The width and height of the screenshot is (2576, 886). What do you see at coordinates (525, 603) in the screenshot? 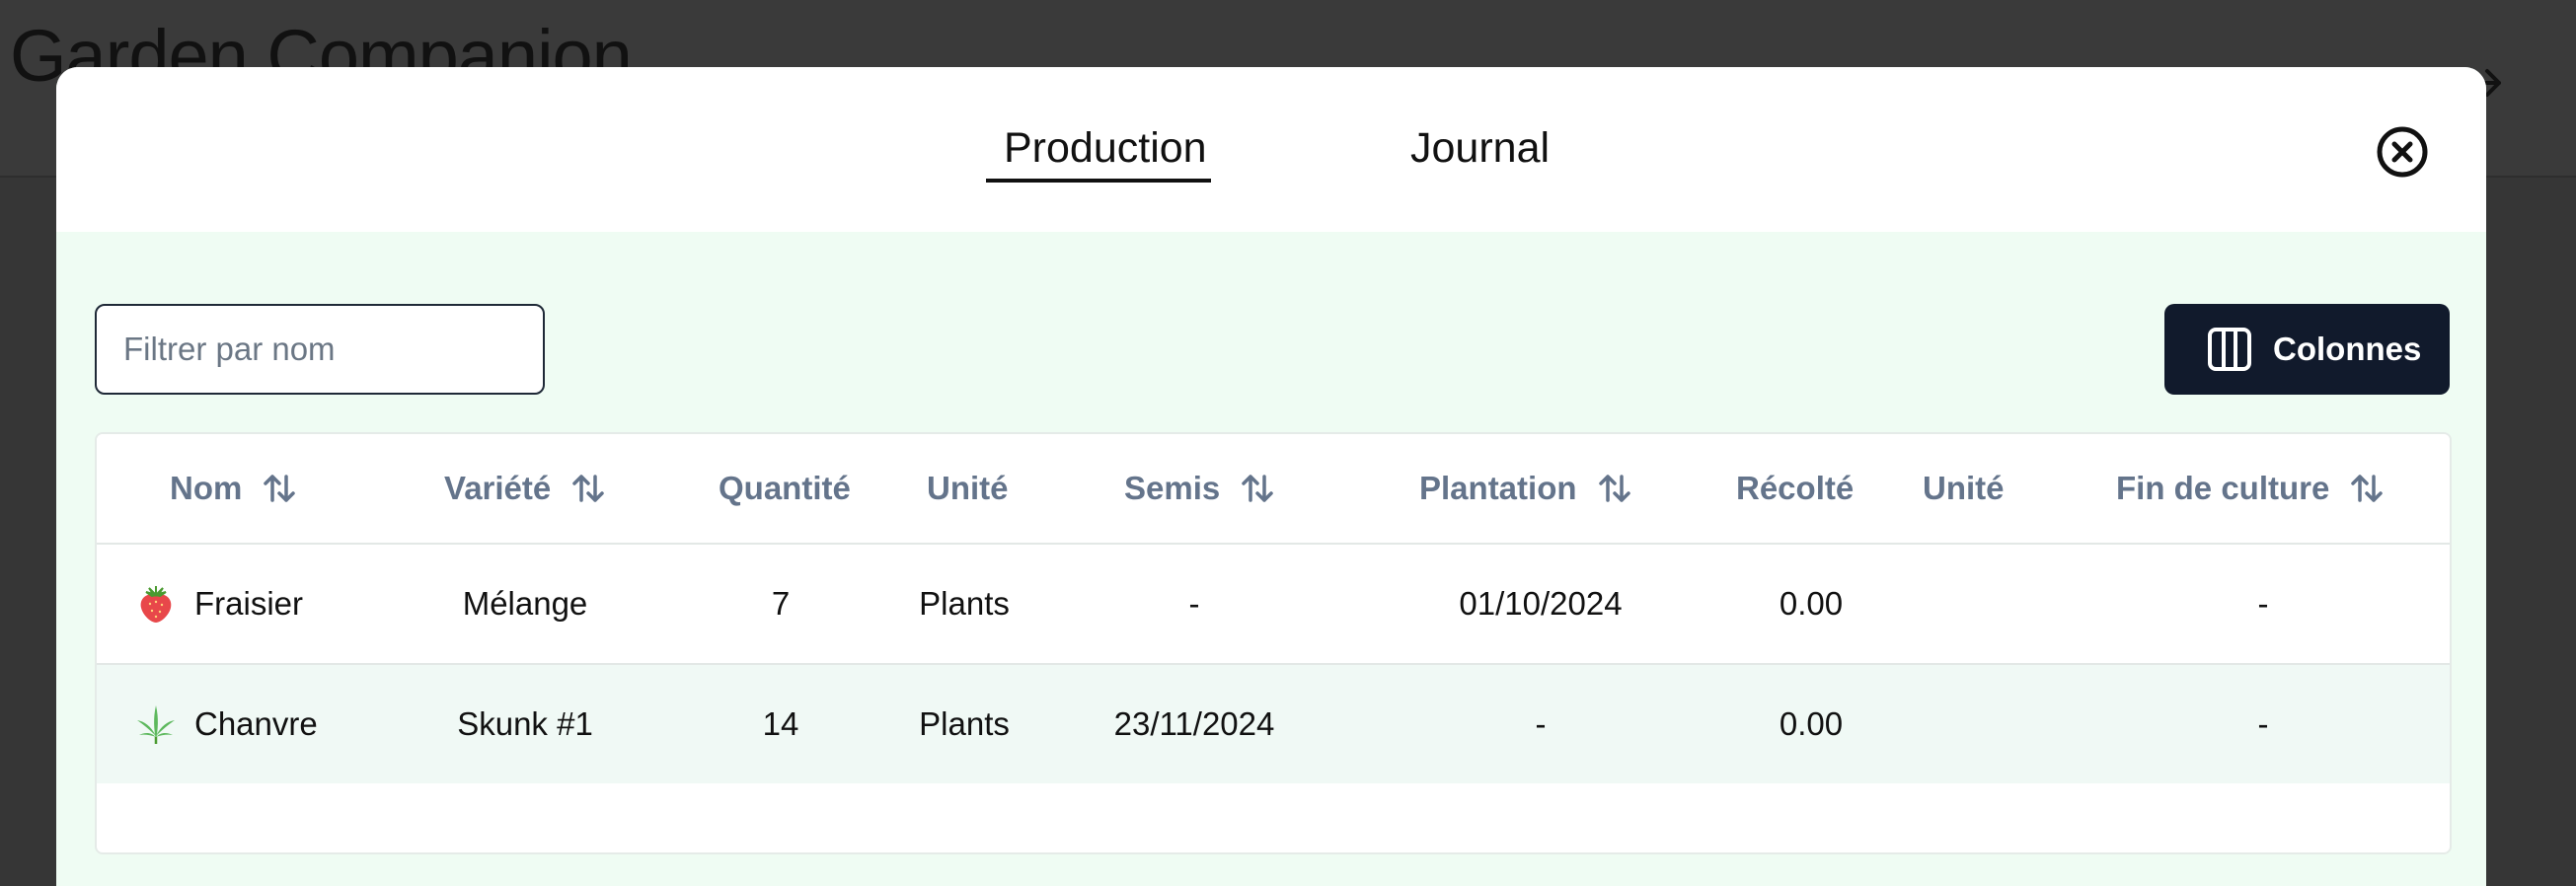
I see `cell-variete: Mélange` at bounding box center [525, 603].